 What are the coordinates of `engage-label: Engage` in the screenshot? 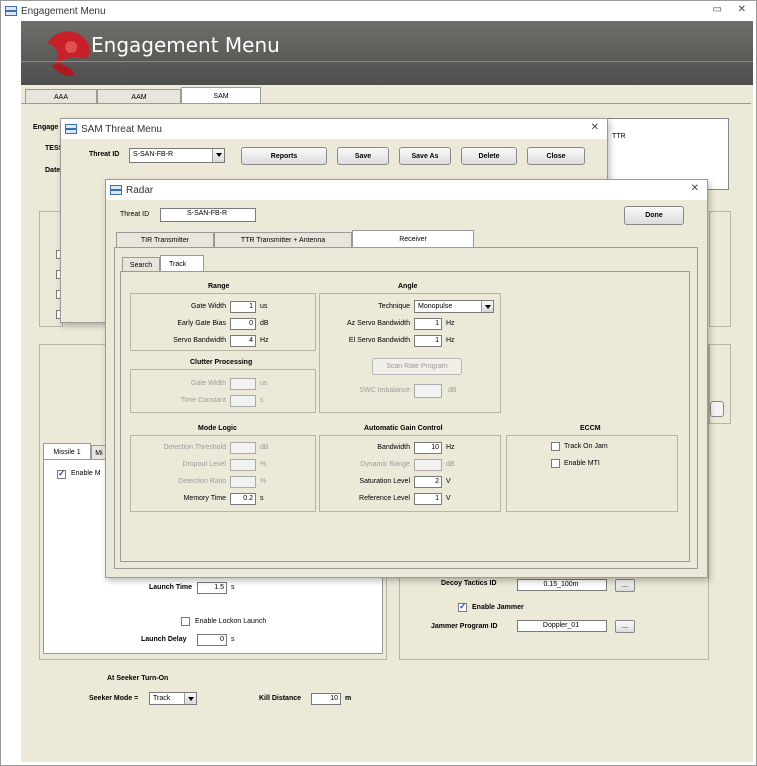 It's located at (46, 127).